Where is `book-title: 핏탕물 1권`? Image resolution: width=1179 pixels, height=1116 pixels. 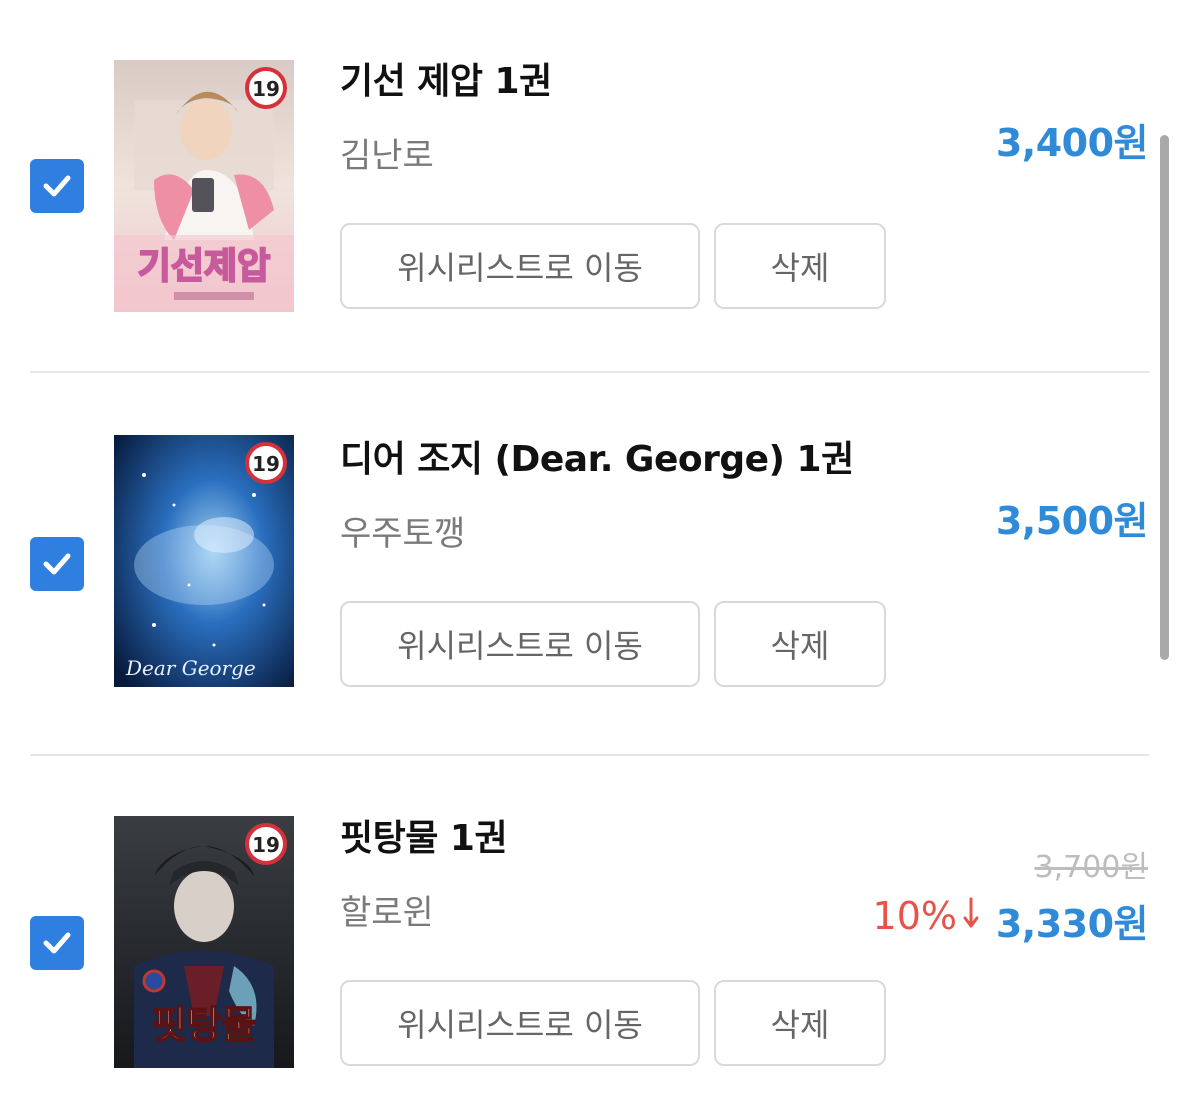
book-title: 핏탕물 1권 is located at coordinates (424, 835).